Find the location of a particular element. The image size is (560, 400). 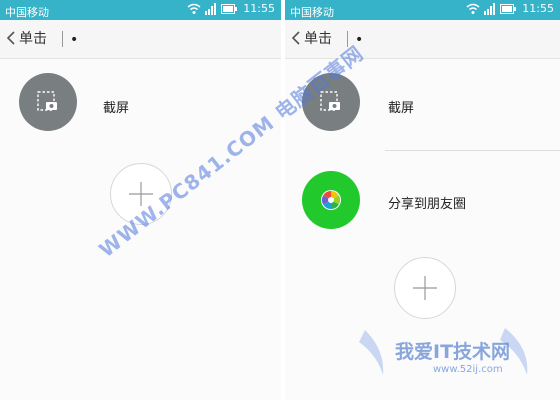

item-divider is located at coordinates (472, 150).